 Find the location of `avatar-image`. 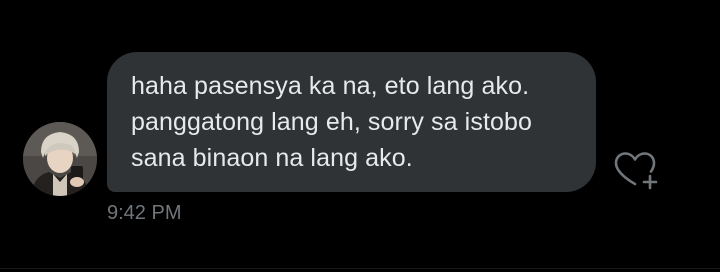

avatar-image is located at coordinates (60, 159).